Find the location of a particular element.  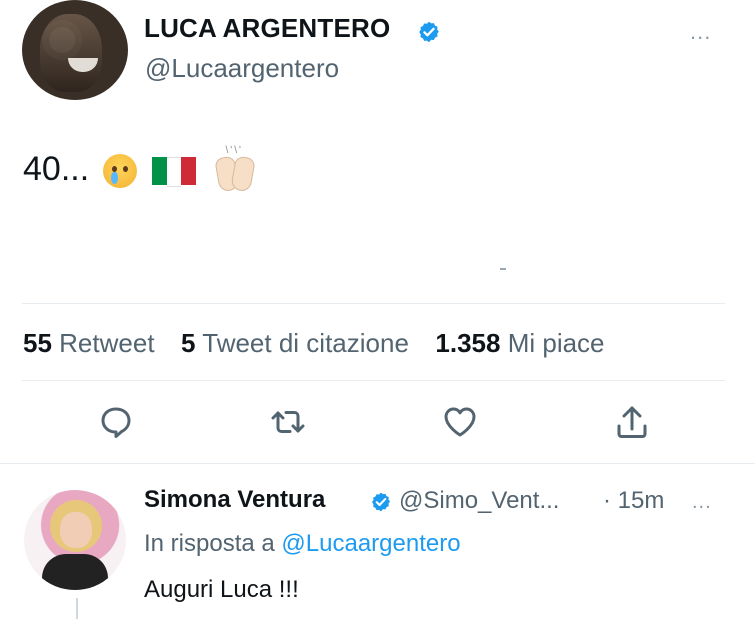

tweet-text: 40... \'\' is located at coordinates (140, 169).